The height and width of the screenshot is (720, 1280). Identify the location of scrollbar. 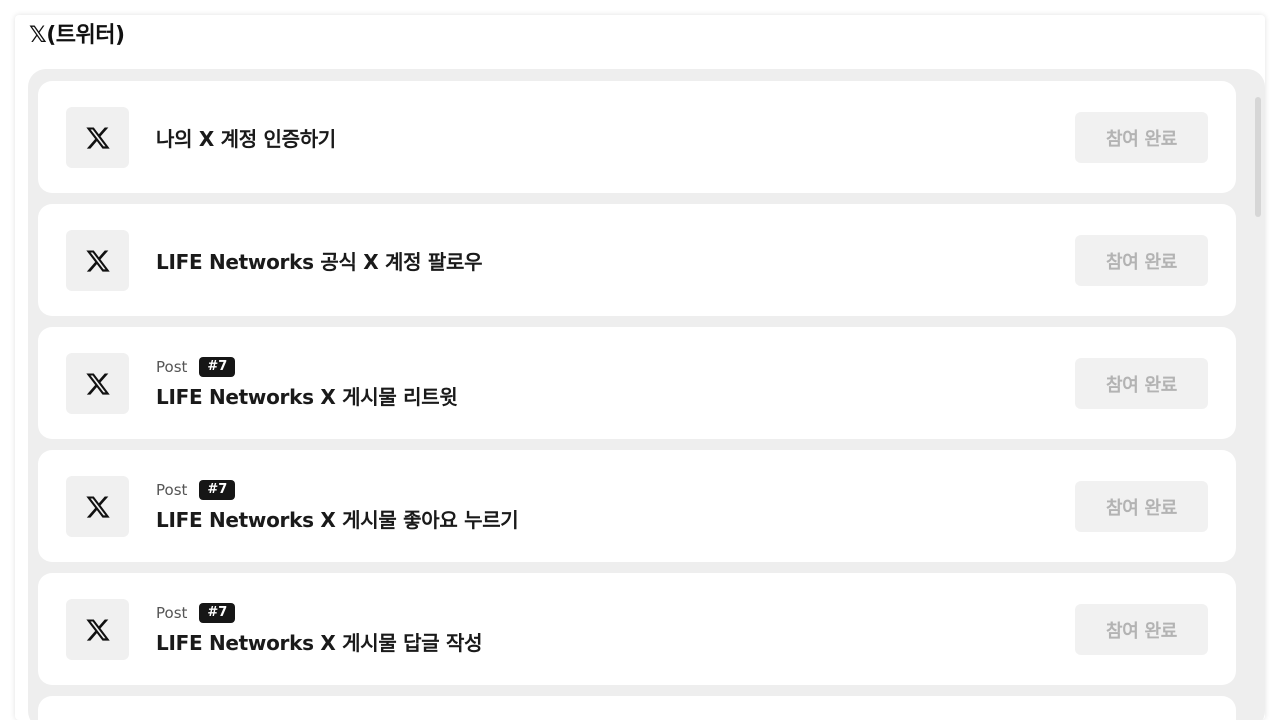
(1258, 397).